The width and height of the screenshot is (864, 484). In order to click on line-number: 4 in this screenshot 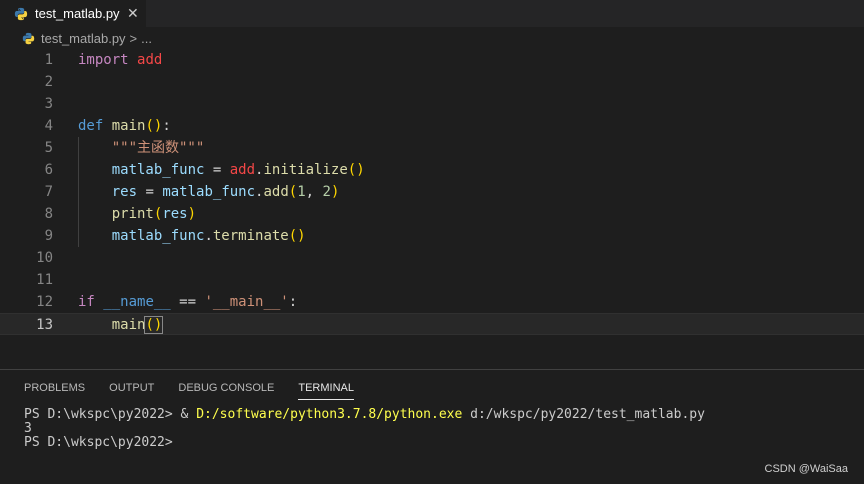, I will do `click(48, 126)`.